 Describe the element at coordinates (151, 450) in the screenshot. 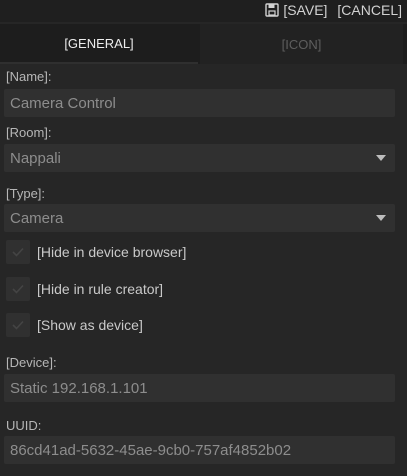

I see `uuid-value: 86cd41ad-5632-45ae-9cb0-757af4852b02` at that location.